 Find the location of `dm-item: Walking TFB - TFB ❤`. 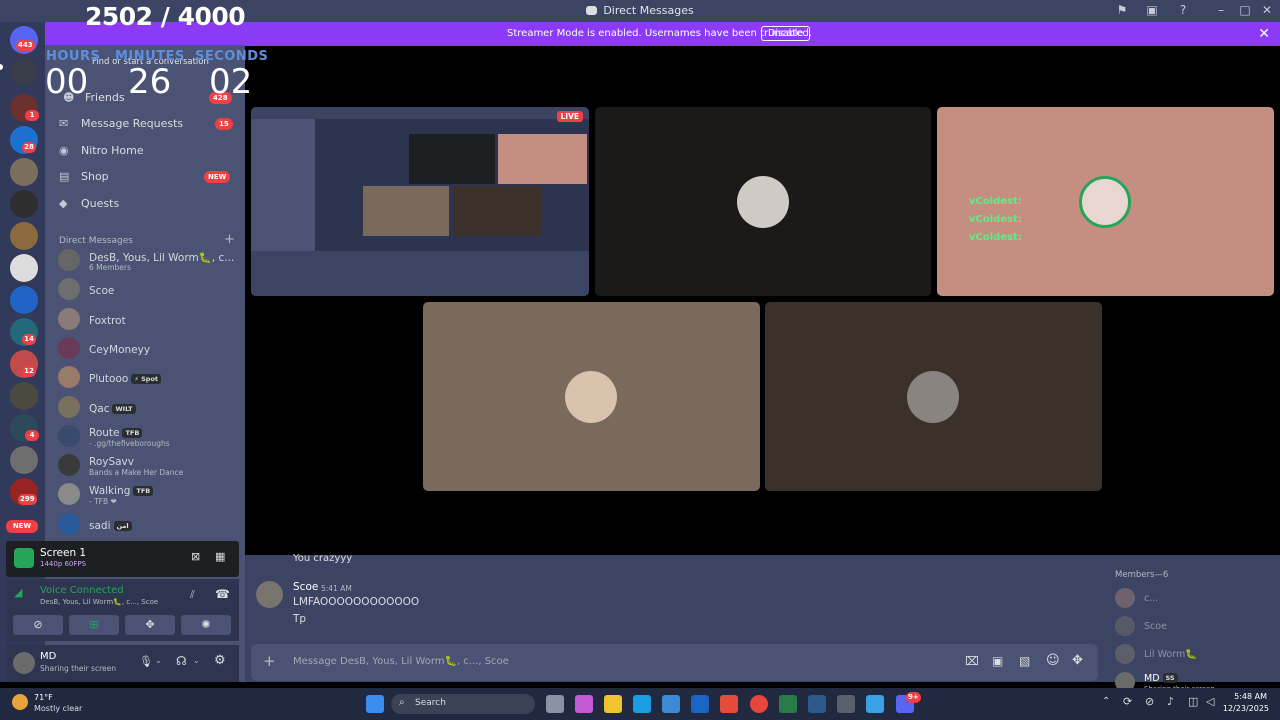

dm-item: Walking TFB - TFB ❤ is located at coordinates (149, 495).